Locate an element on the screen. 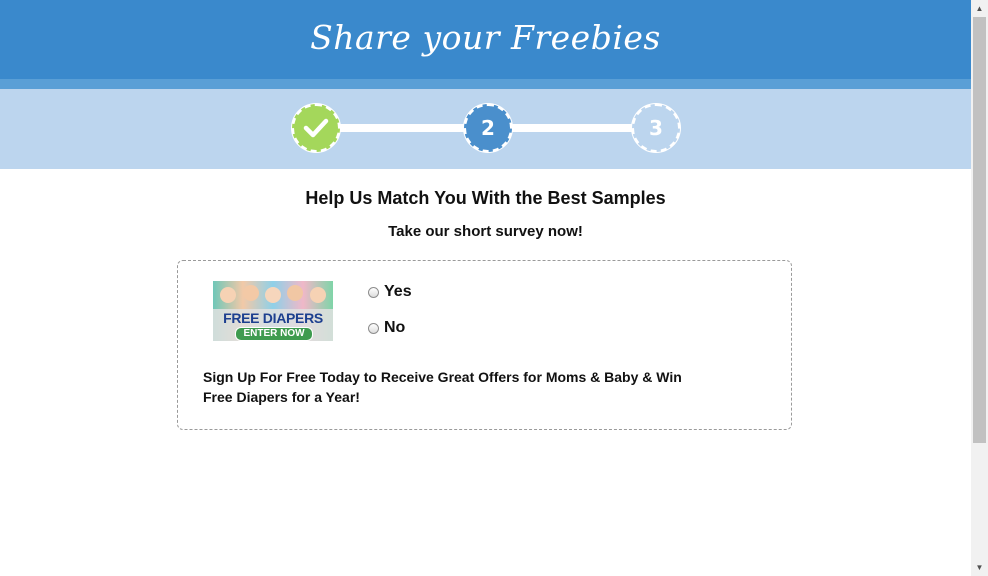 Image resolution: width=988 pixels, height=576 pixels. check-icon is located at coordinates (316, 128).